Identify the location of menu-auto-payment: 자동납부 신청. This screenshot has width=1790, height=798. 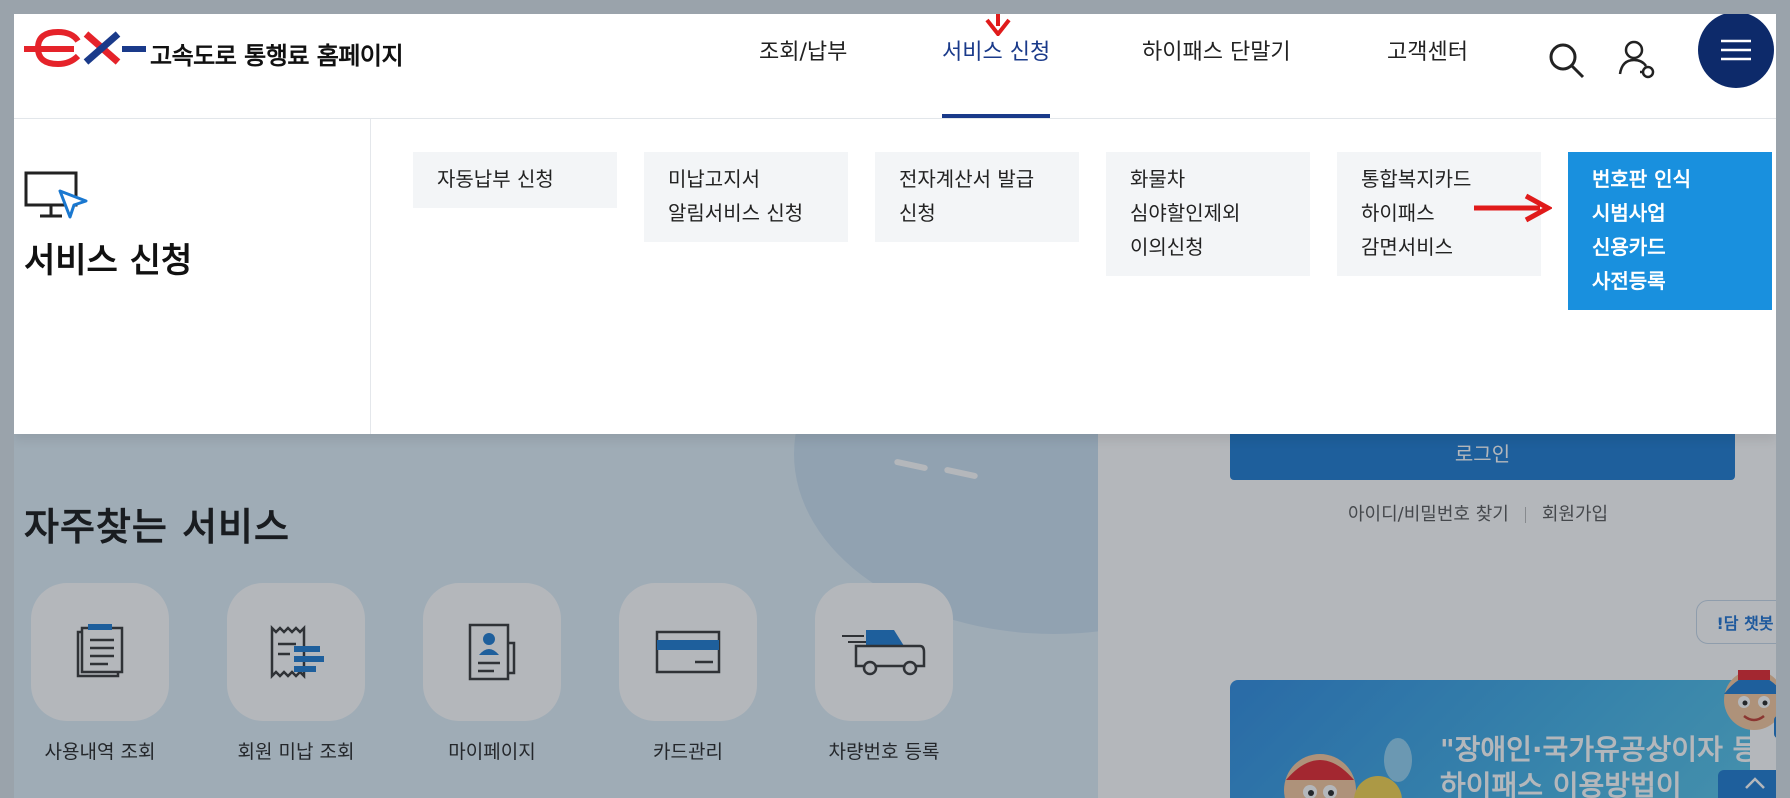
(515, 180).